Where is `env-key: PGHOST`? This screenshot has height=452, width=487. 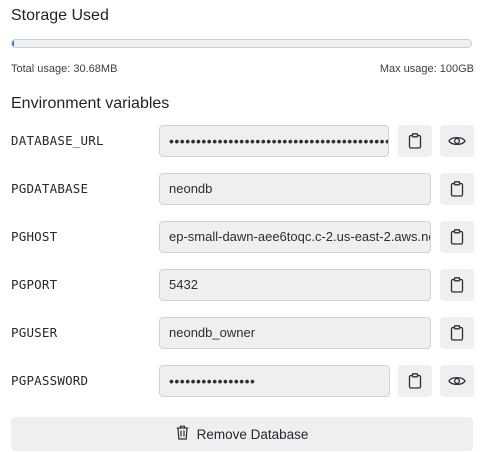 env-key: PGHOST is located at coordinates (34, 236).